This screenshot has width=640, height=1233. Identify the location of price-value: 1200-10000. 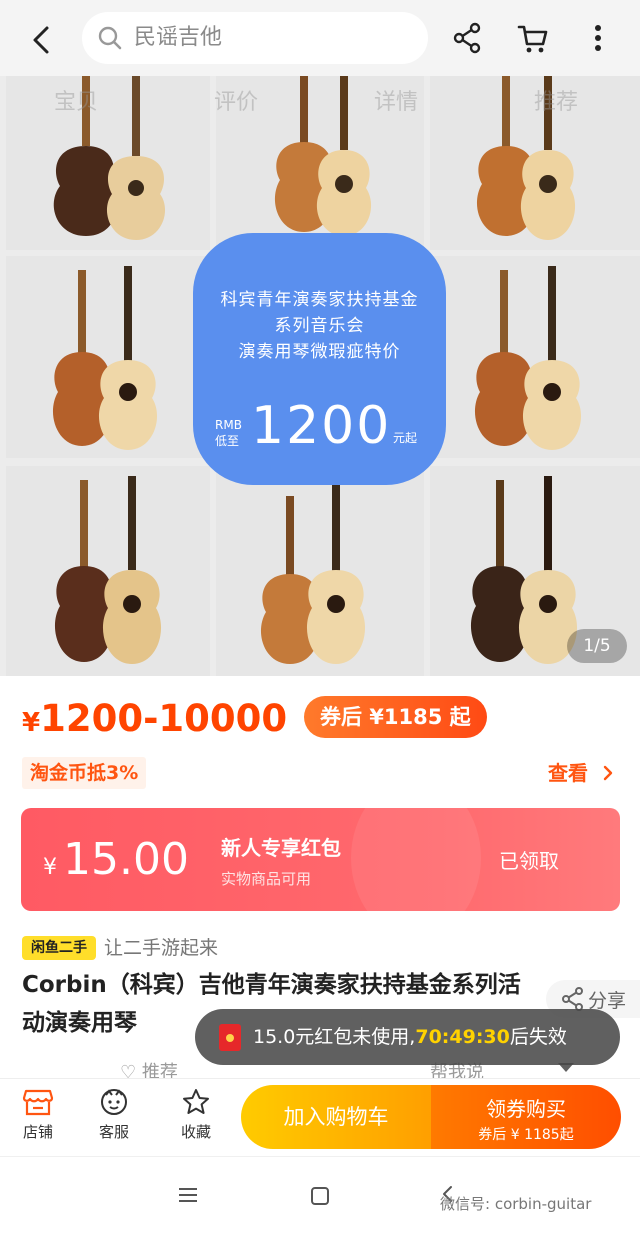
(164, 718).